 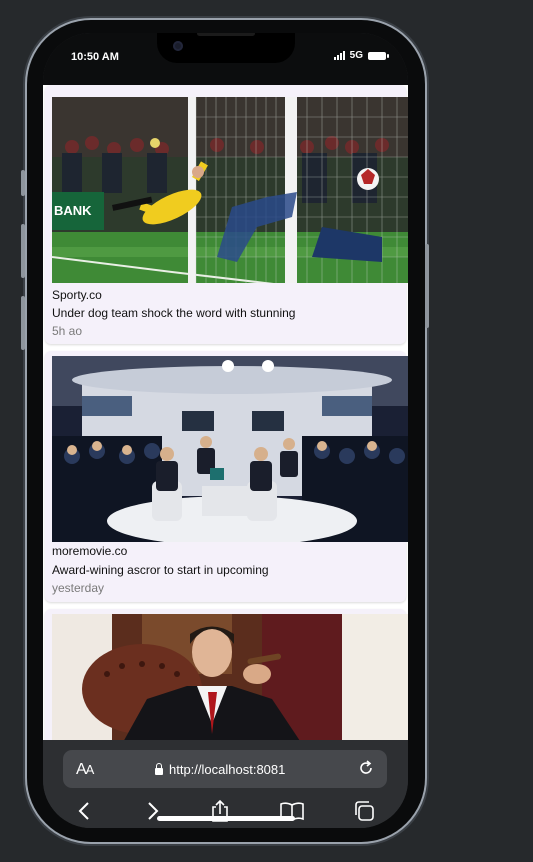 I want to click on url-text: http://localhost:8081, so click(x=227, y=769).